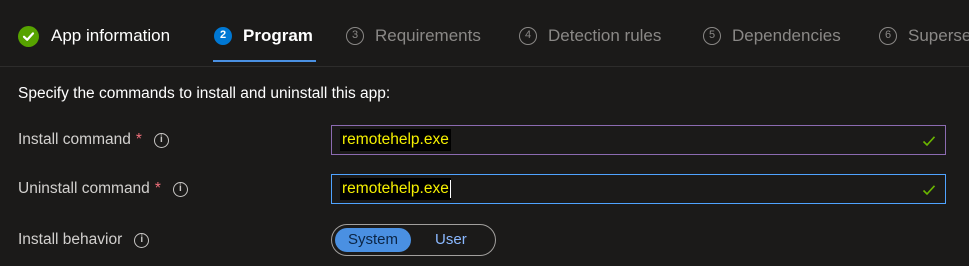 The image size is (969, 266). What do you see at coordinates (94, 46) in the screenshot?
I see `tab-app-information: App information` at bounding box center [94, 46].